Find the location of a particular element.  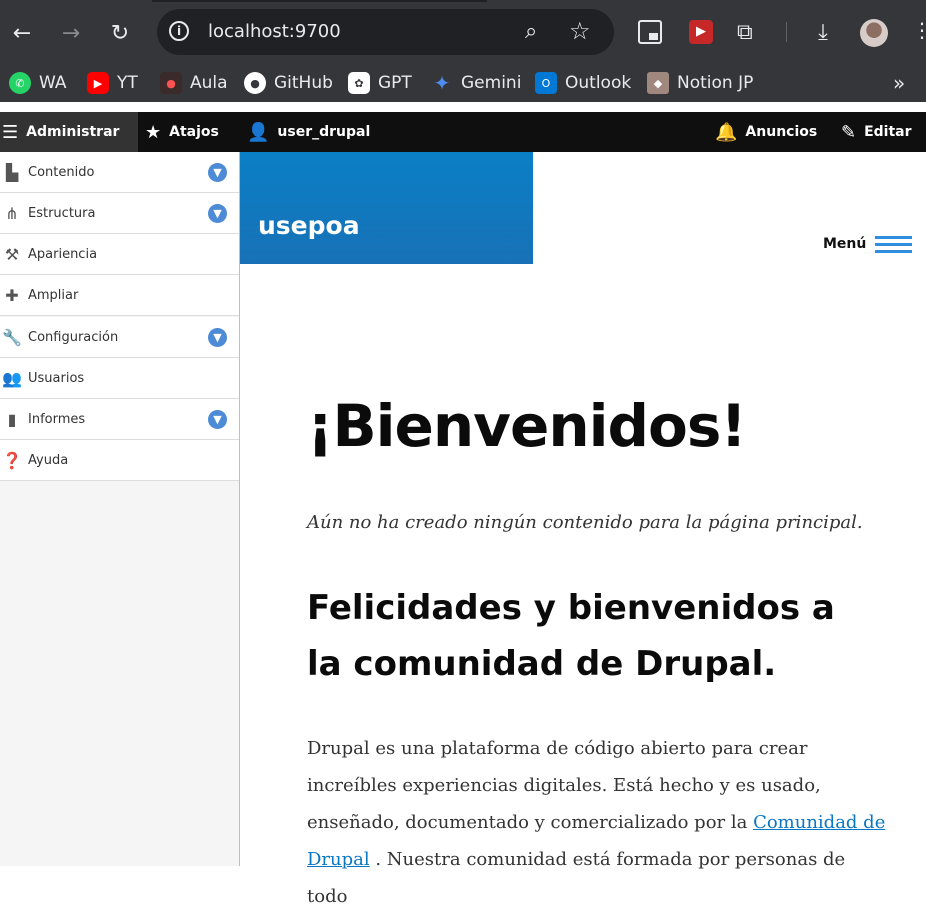

toolbar-anuncios: 🔔 Anuncios is located at coordinates (766, 132).